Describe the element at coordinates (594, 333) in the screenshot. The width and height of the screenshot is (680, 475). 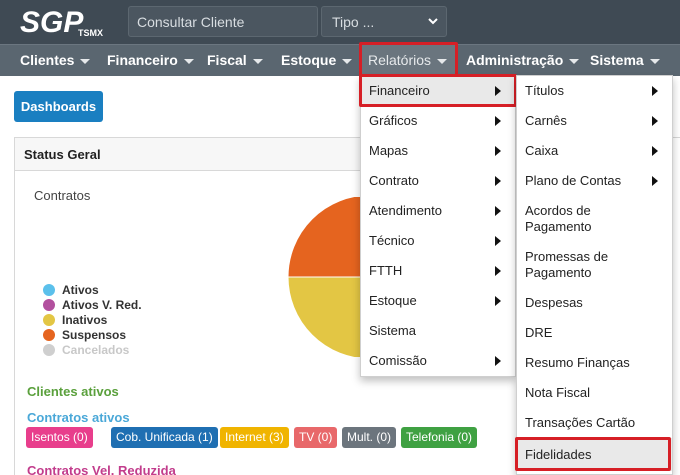
I see `submenu-item-dre: DRE` at that location.